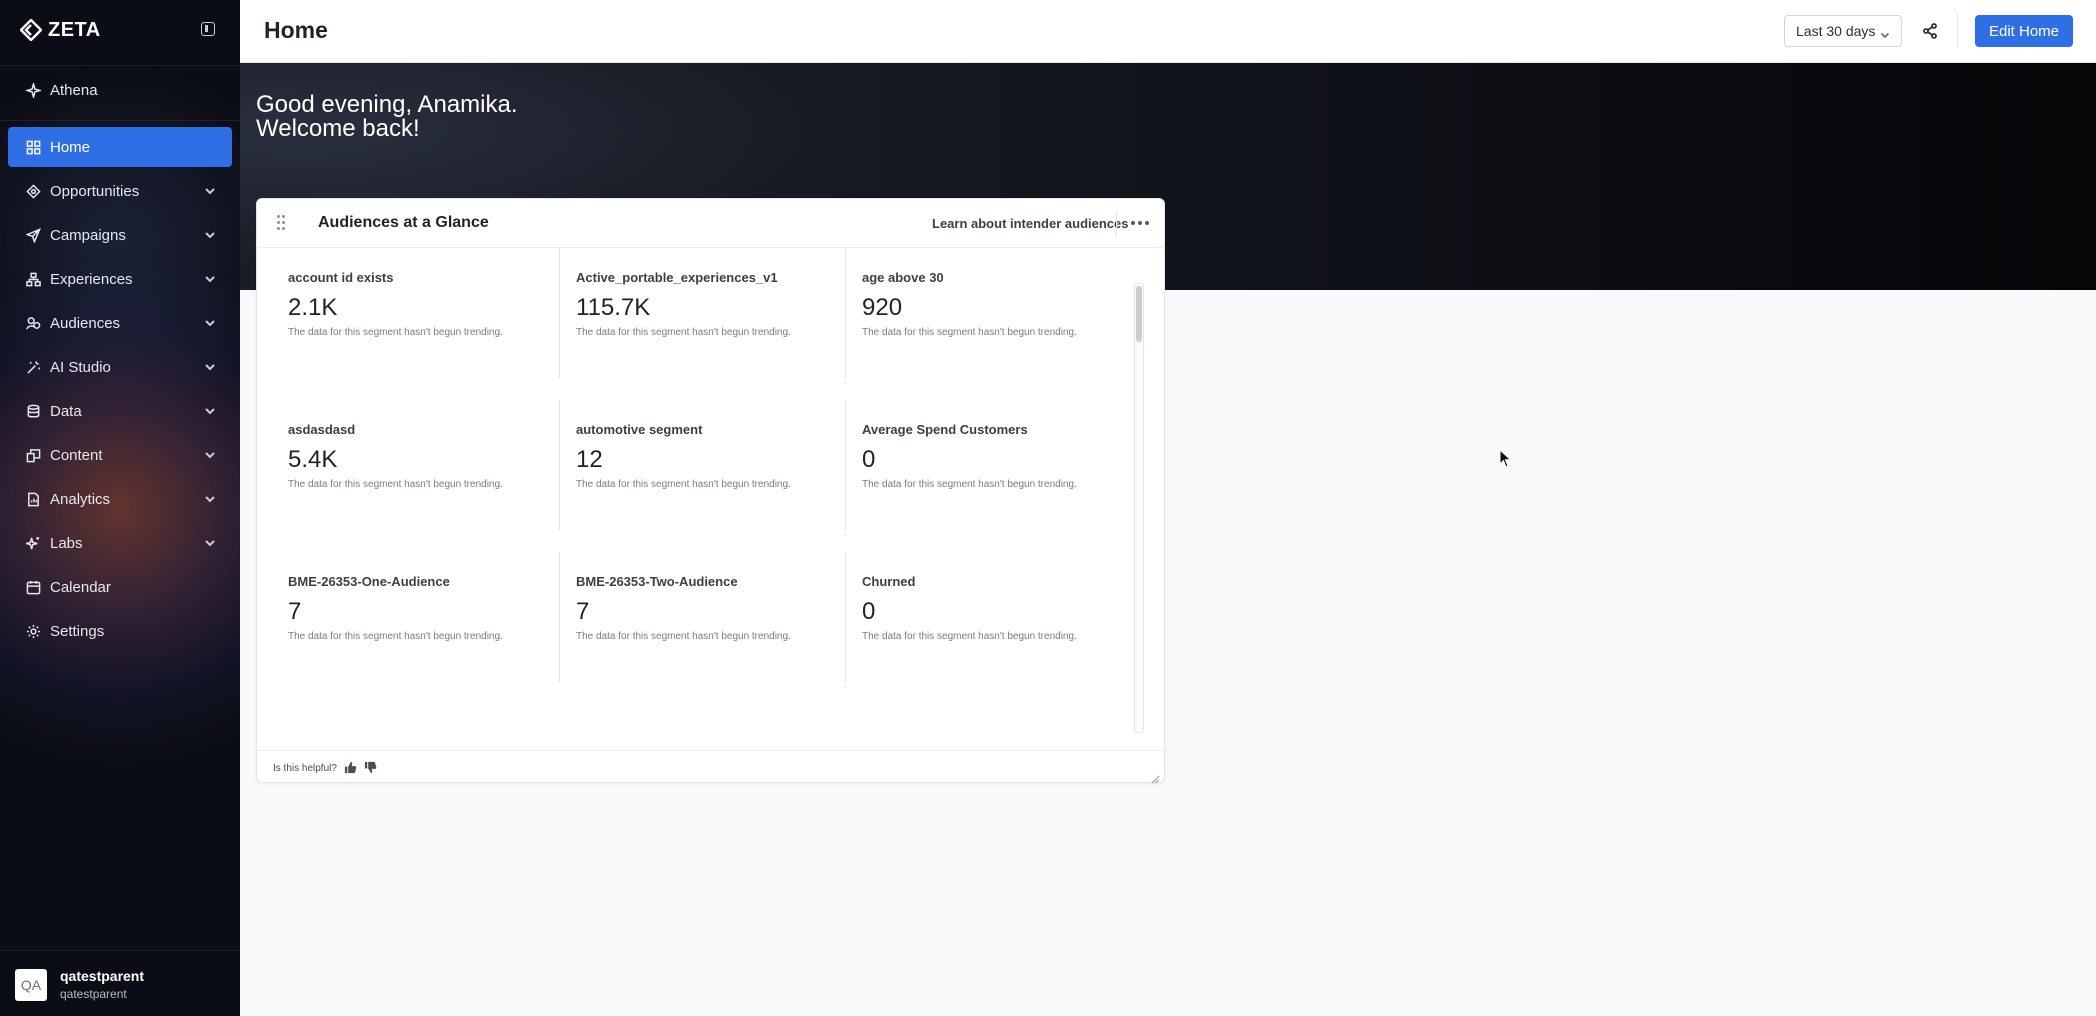  What do you see at coordinates (120, 120) in the screenshot?
I see `divider` at bounding box center [120, 120].